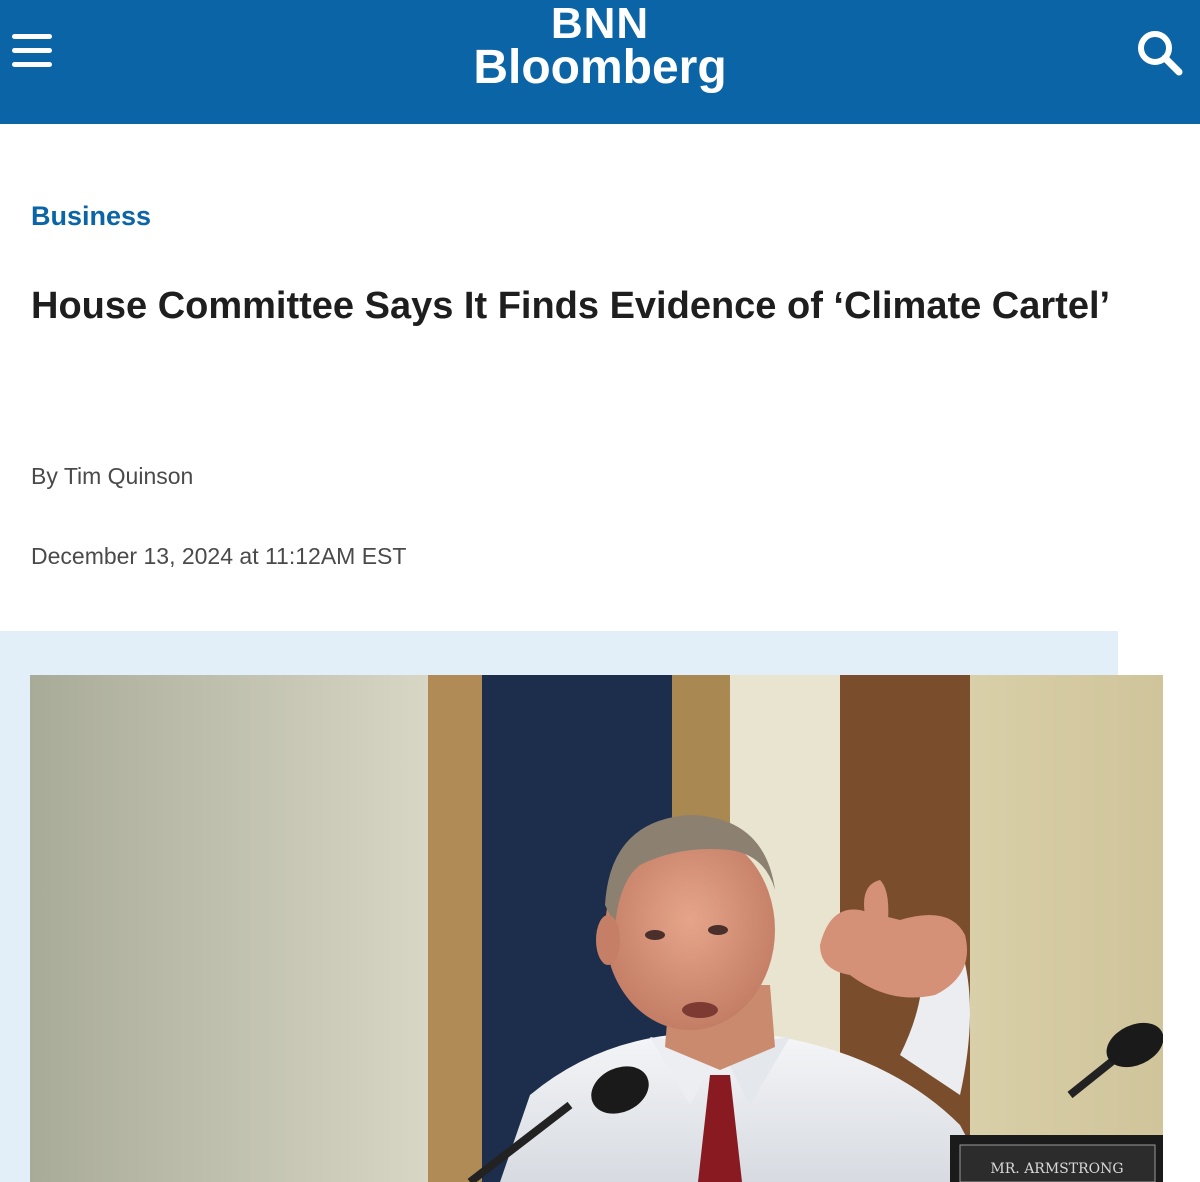 The image size is (1200, 1182). I want to click on search-icon, so click(1160, 53).